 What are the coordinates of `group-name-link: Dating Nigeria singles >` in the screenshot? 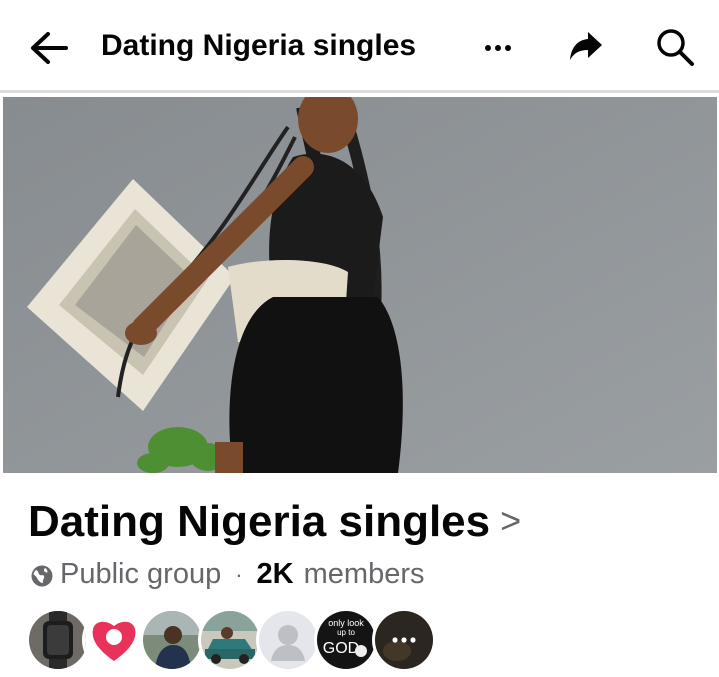 It's located at (274, 522).